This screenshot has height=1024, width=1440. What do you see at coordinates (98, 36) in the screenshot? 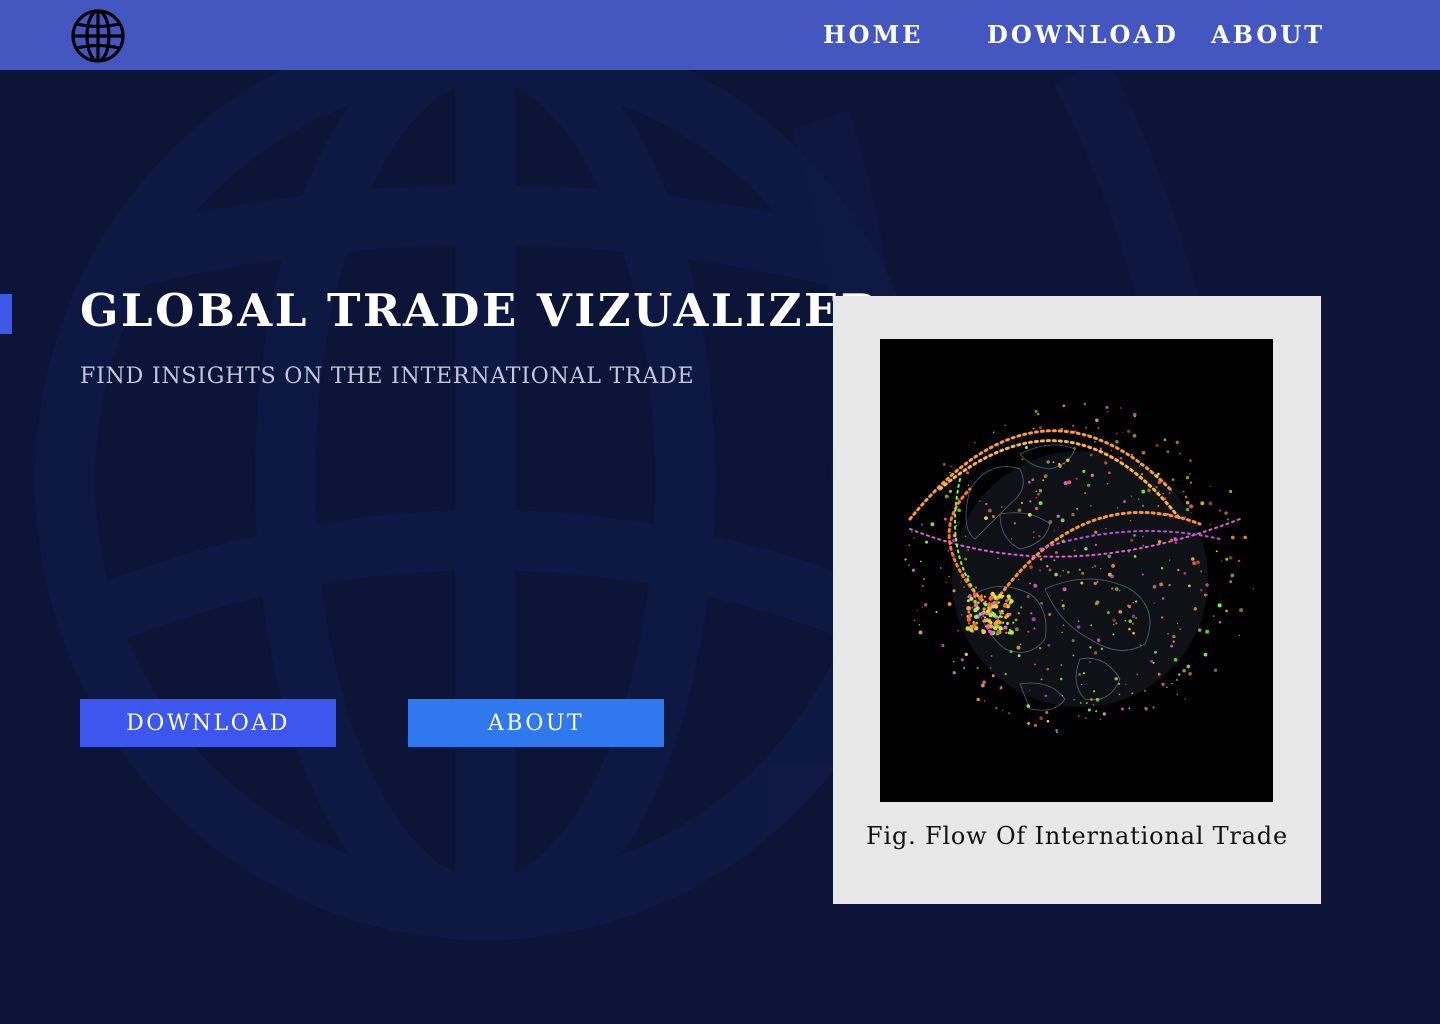
I see `globe-icon` at bounding box center [98, 36].